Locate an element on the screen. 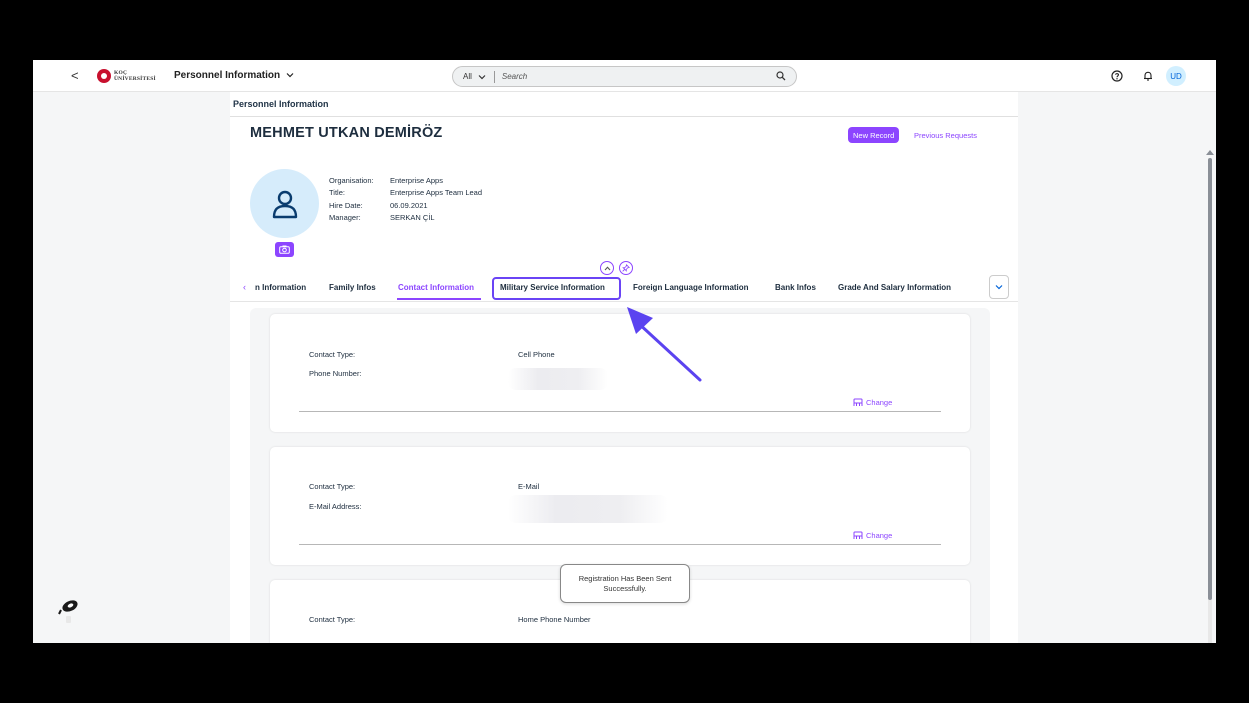 The height and width of the screenshot is (703, 1249). tab-highlight-box is located at coordinates (556, 288).